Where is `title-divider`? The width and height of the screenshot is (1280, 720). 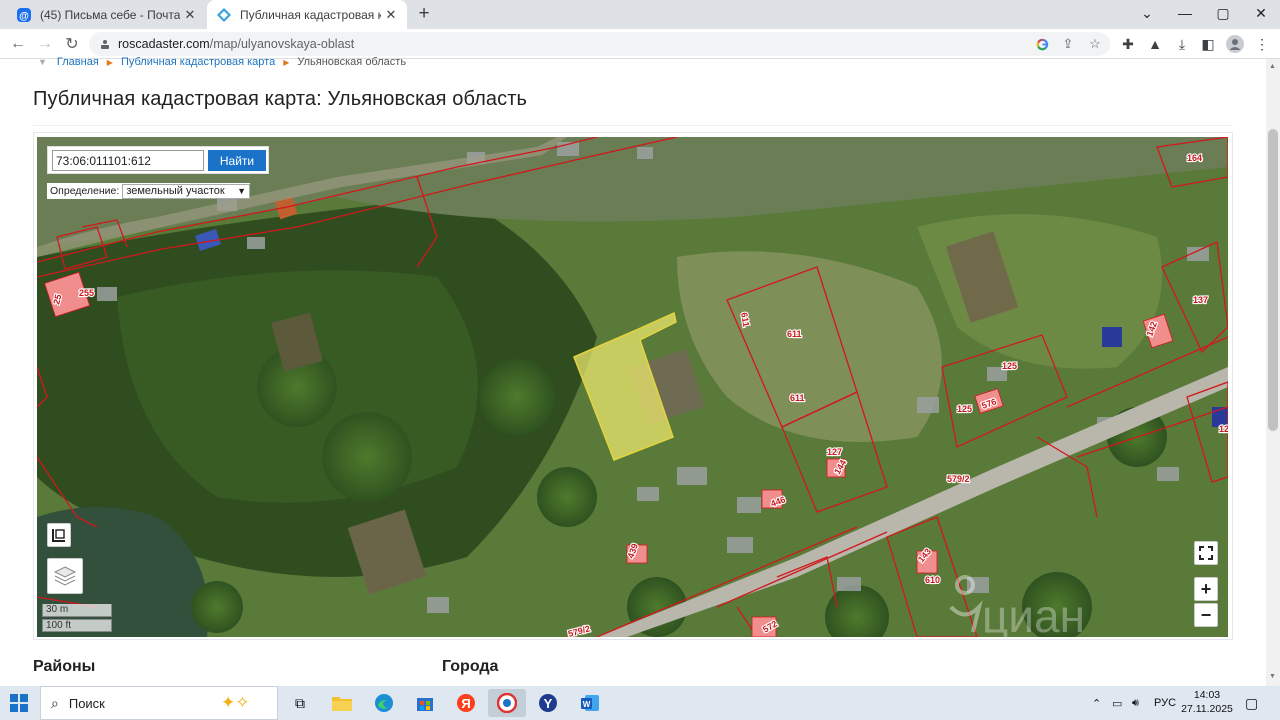 title-divider is located at coordinates (633, 125).